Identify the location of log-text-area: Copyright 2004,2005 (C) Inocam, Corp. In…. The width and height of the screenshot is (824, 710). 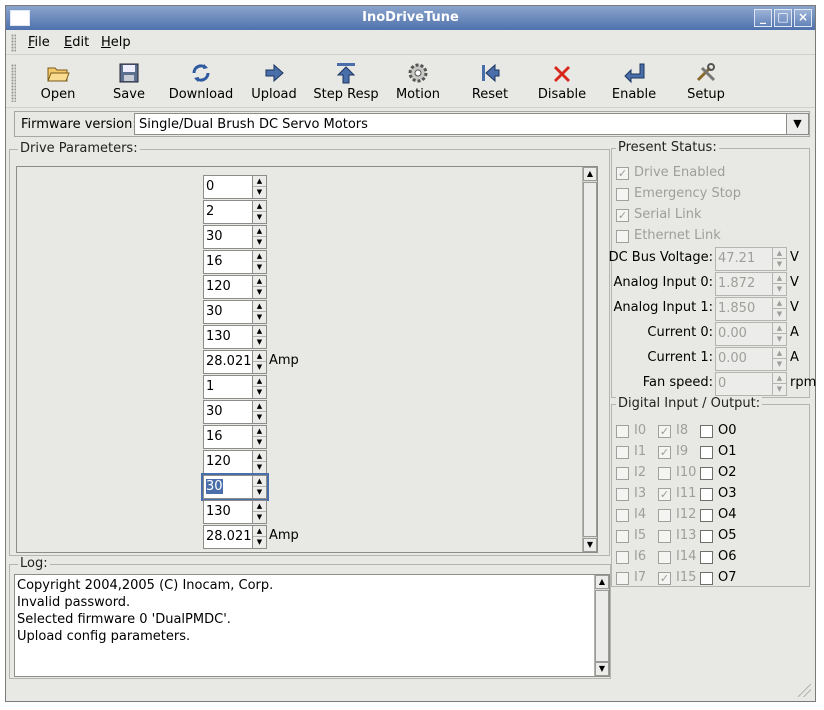
(312, 625).